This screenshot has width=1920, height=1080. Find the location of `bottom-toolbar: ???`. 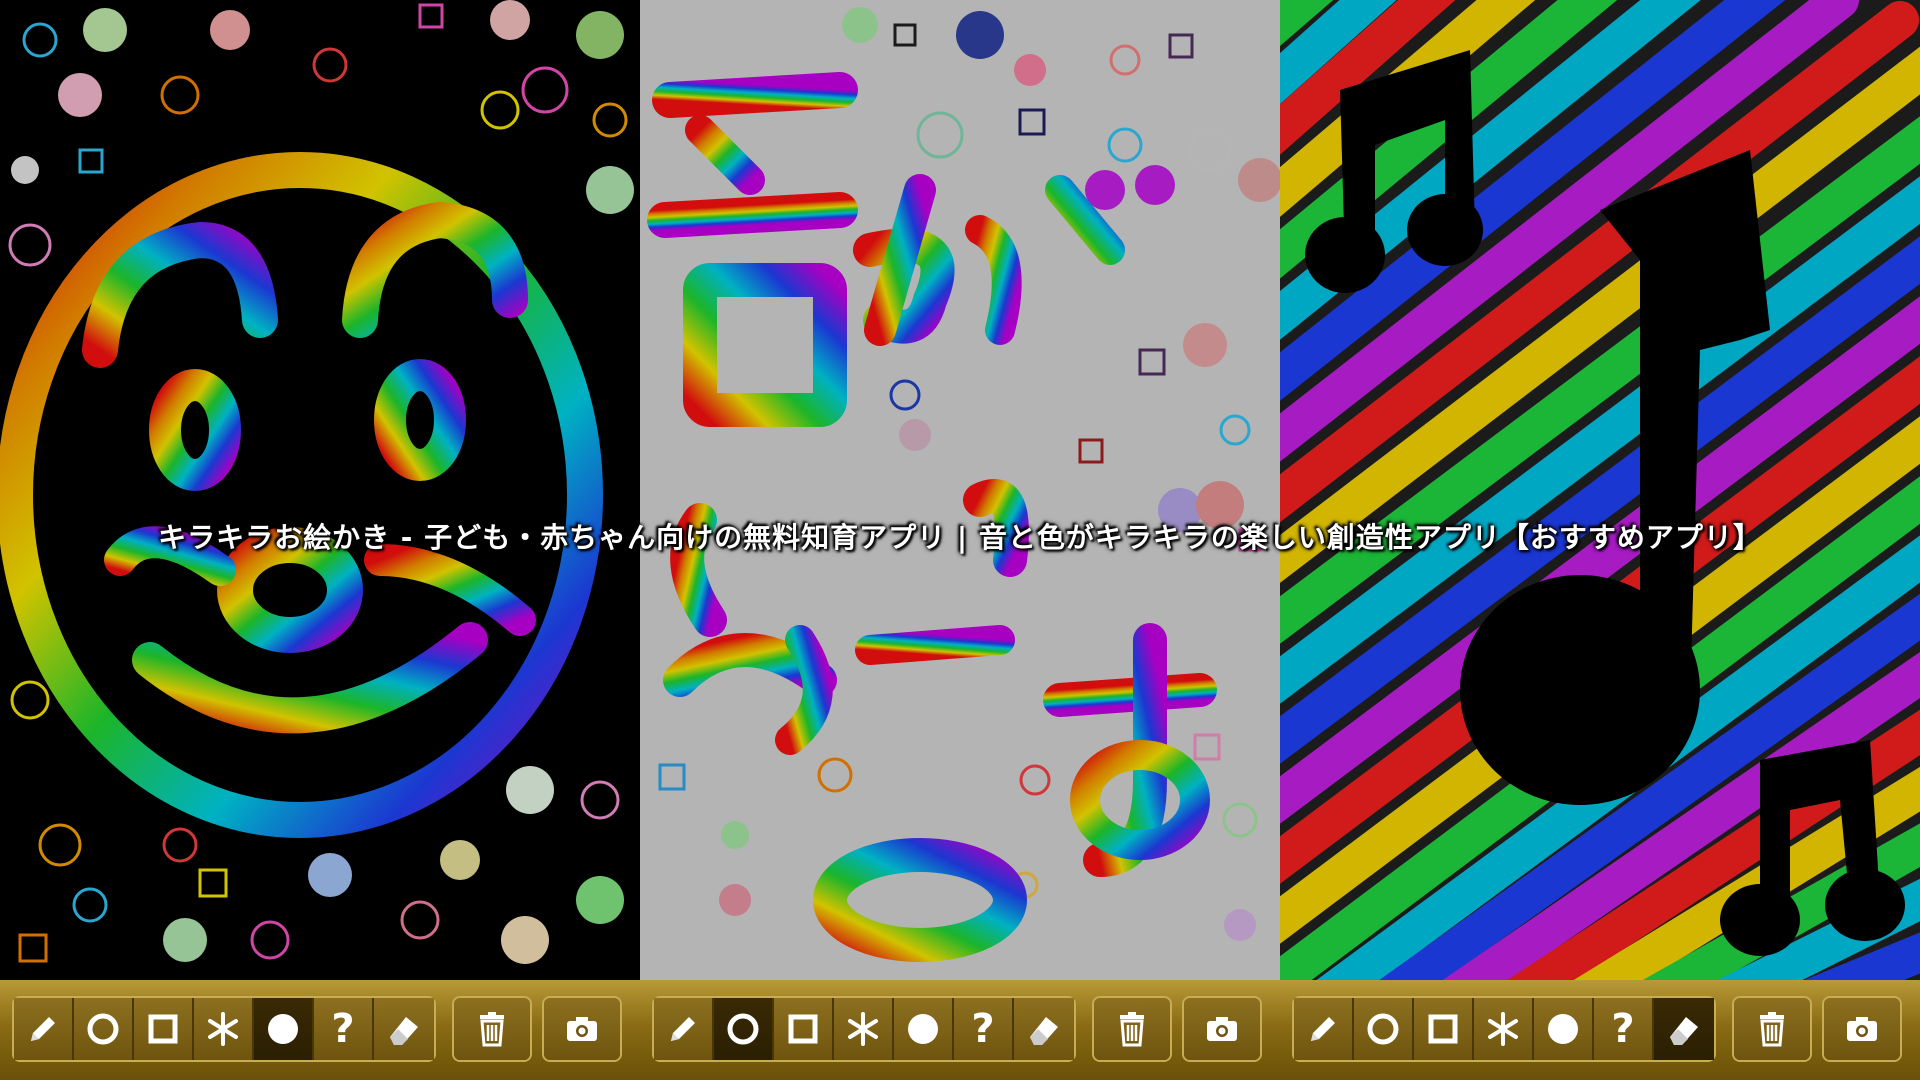

bottom-toolbar: ??? is located at coordinates (960, 1030).